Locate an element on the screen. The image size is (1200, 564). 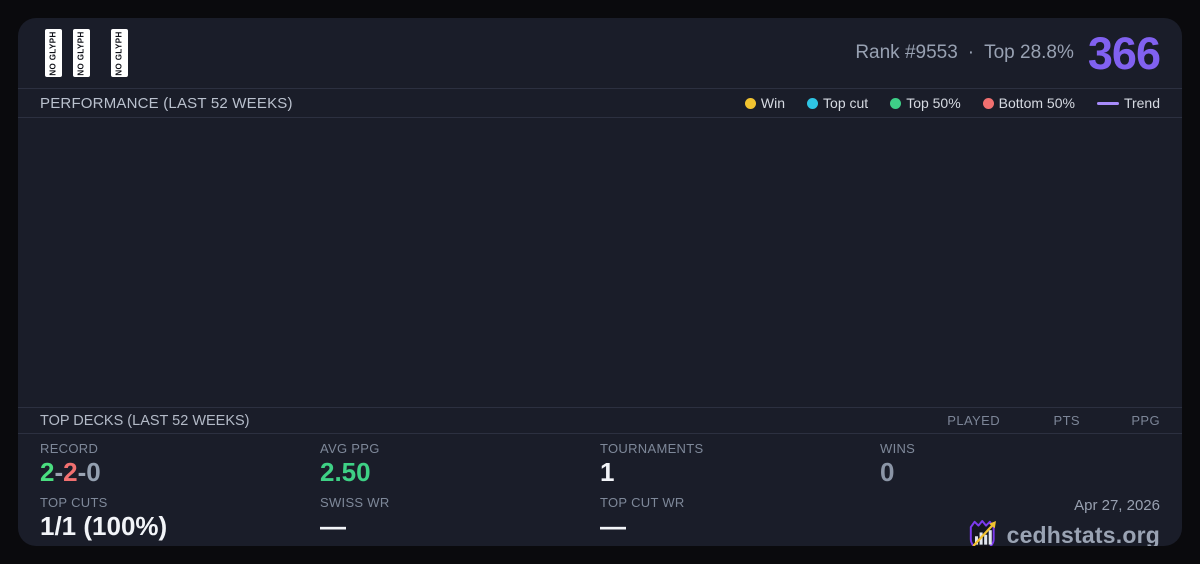
brand-lockup: cedhstats.org is located at coordinates (1063, 531).